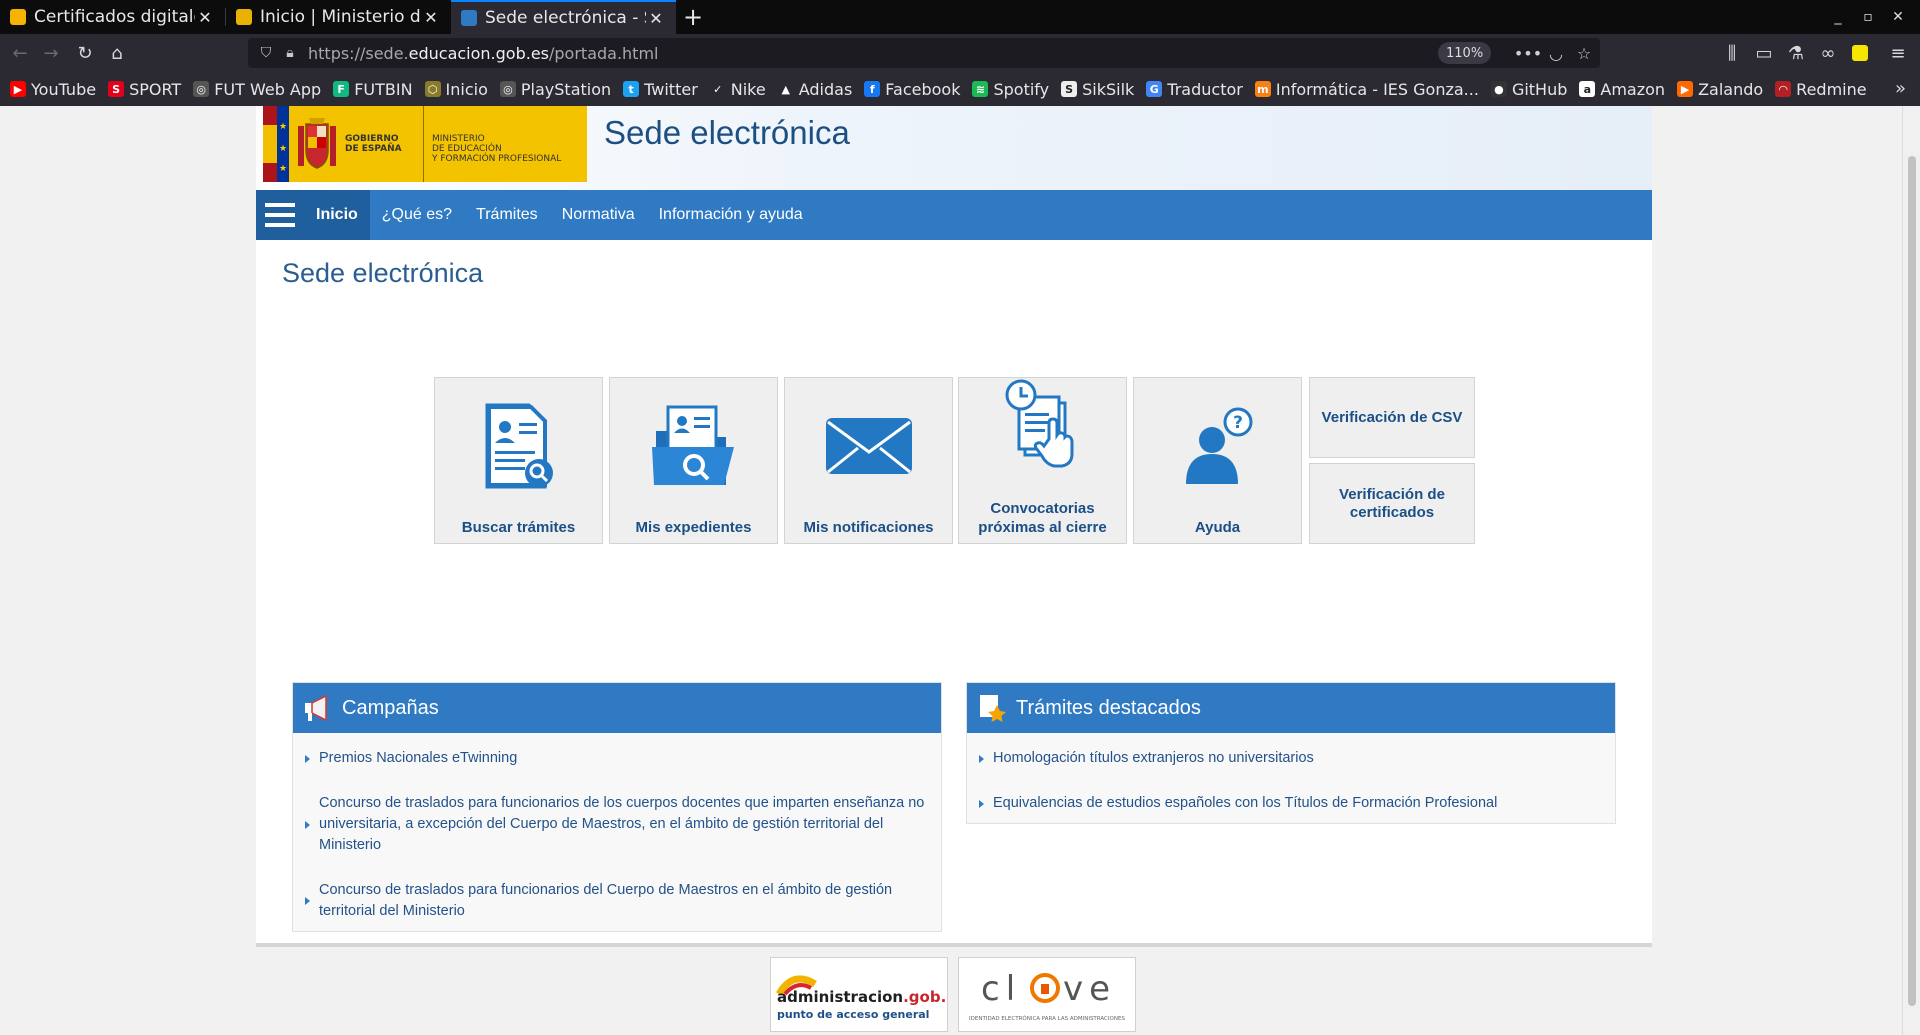 The height and width of the screenshot is (1035, 1920). Describe the element at coordinates (1828, 53) in the screenshot. I see `private-mask-icon: ∞` at that location.